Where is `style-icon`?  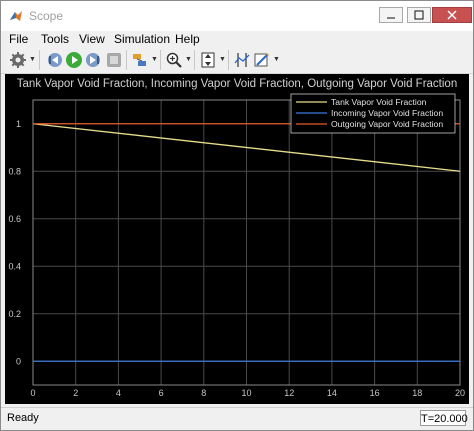 style-icon is located at coordinates (262, 60).